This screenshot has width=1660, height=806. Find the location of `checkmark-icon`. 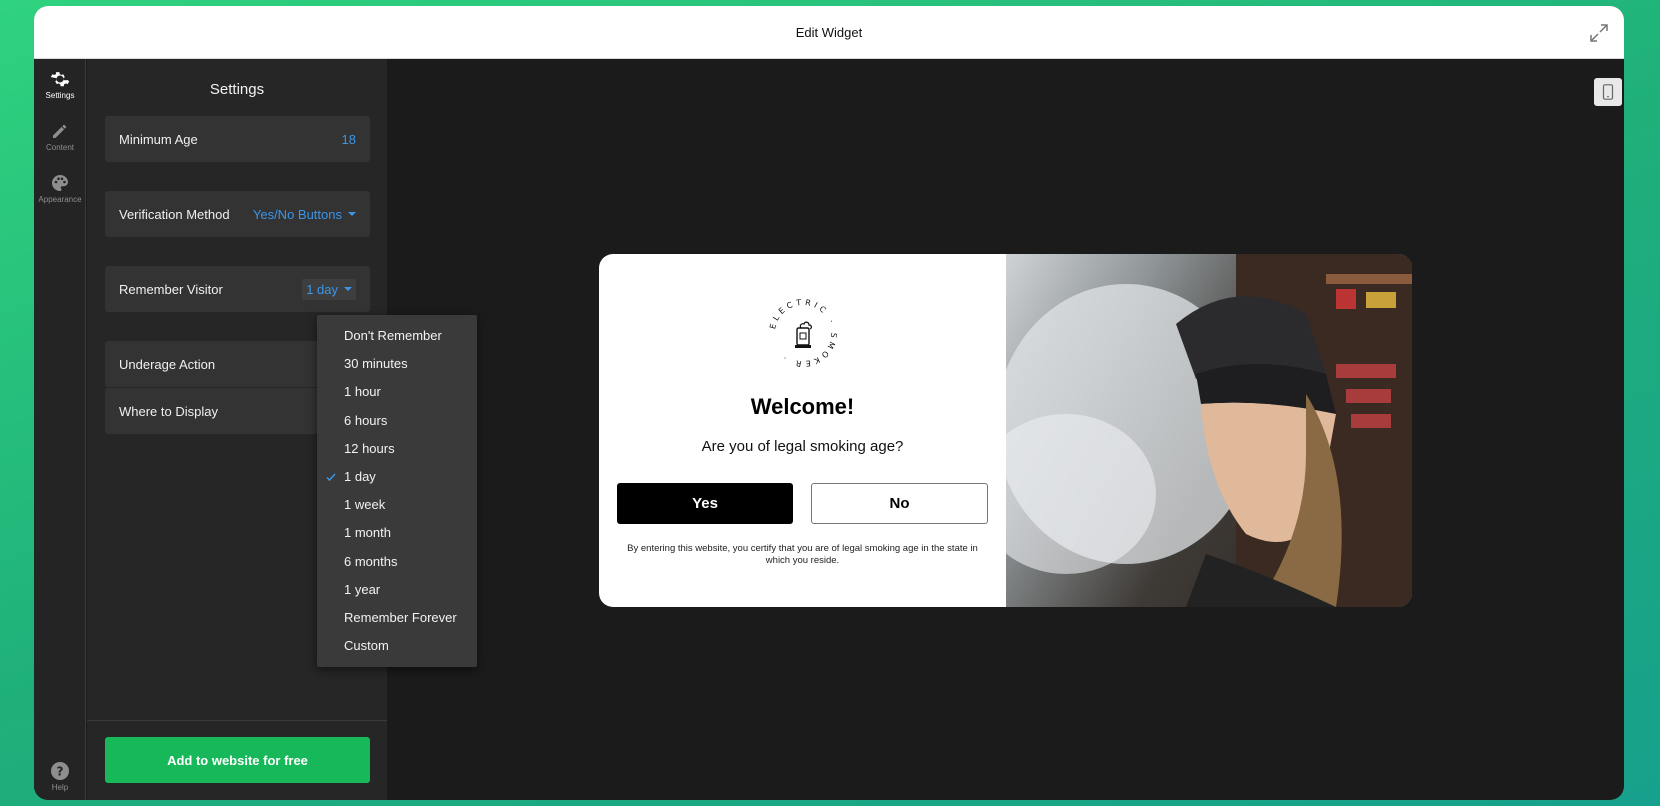

checkmark-icon is located at coordinates (331, 477).